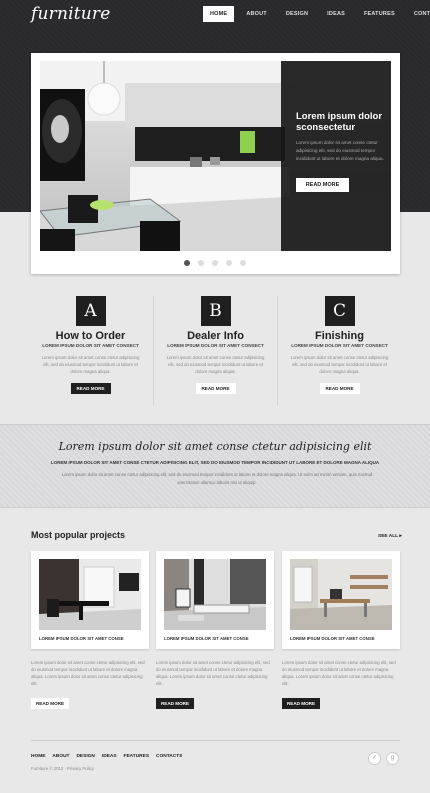  Describe the element at coordinates (215, 311) in the screenshot. I see `feature-letter-b: B` at that location.